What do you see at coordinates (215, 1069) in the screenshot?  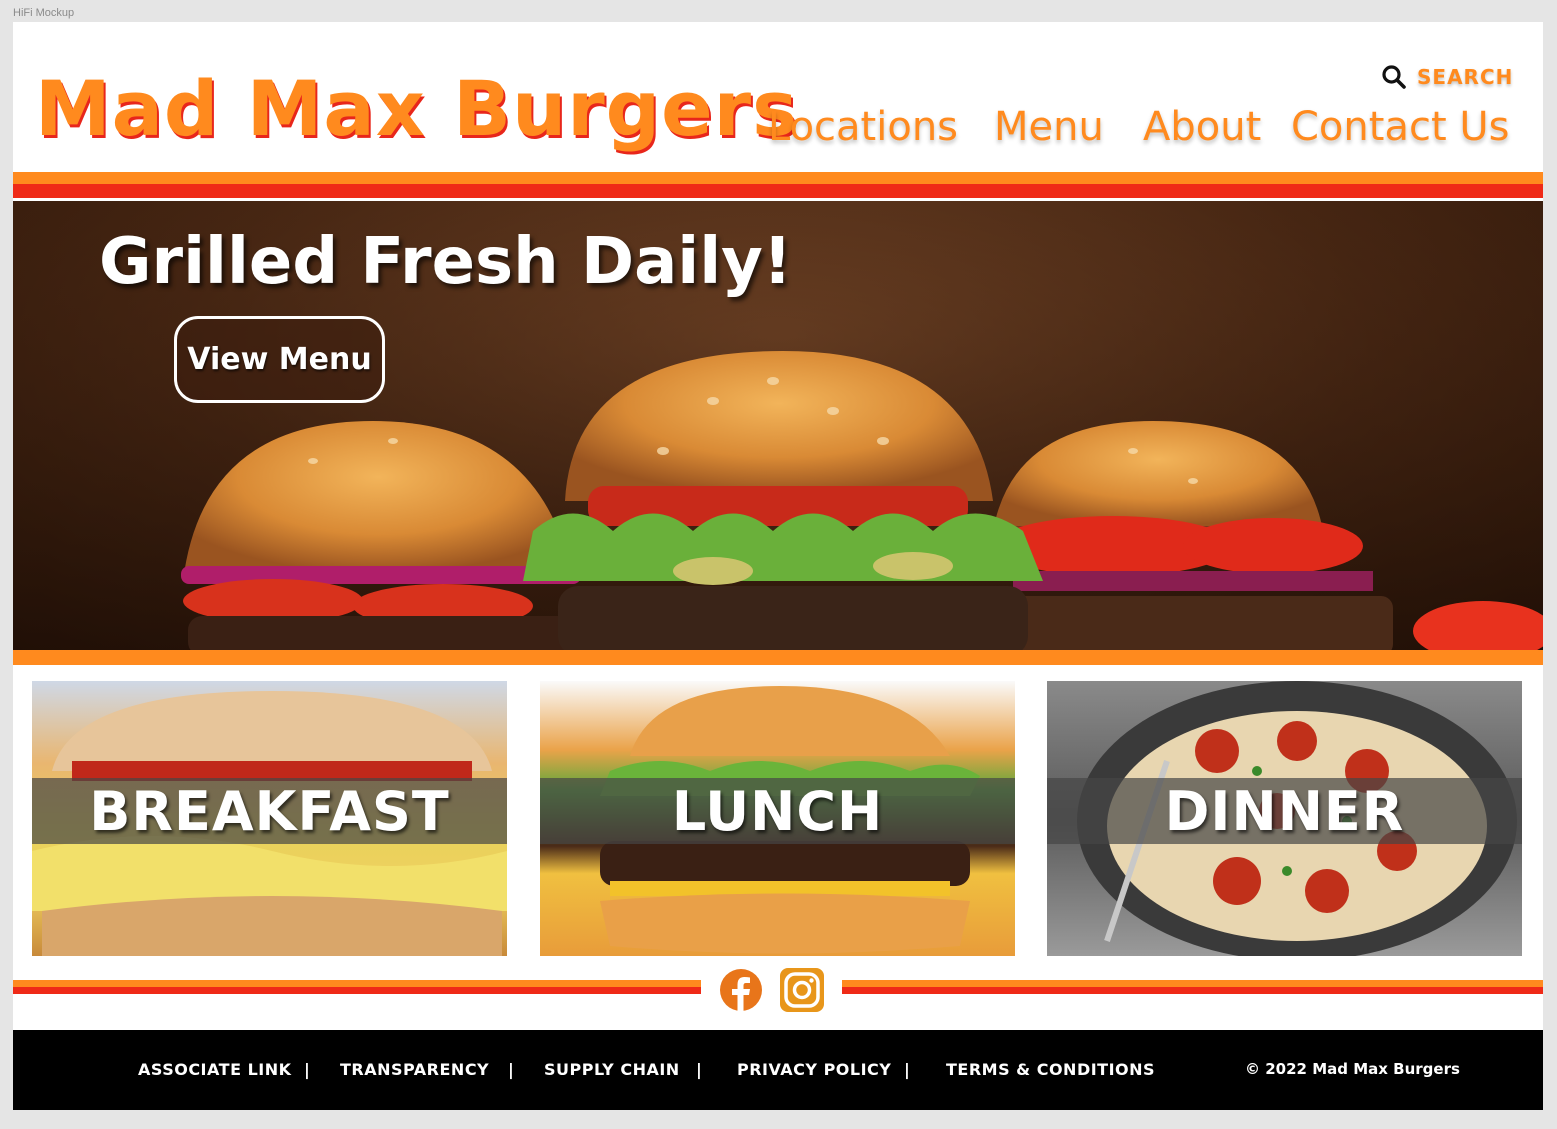 I see `footer-link-associate: ASSOCIATE LINK` at bounding box center [215, 1069].